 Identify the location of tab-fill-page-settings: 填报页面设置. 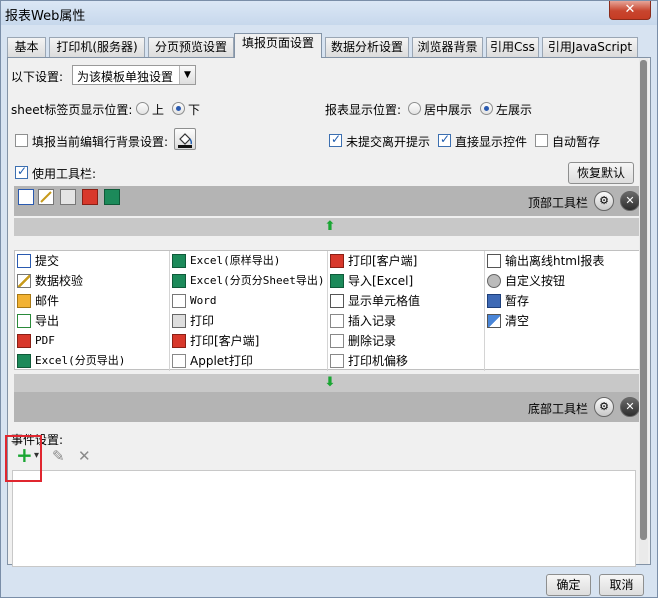
(278, 45).